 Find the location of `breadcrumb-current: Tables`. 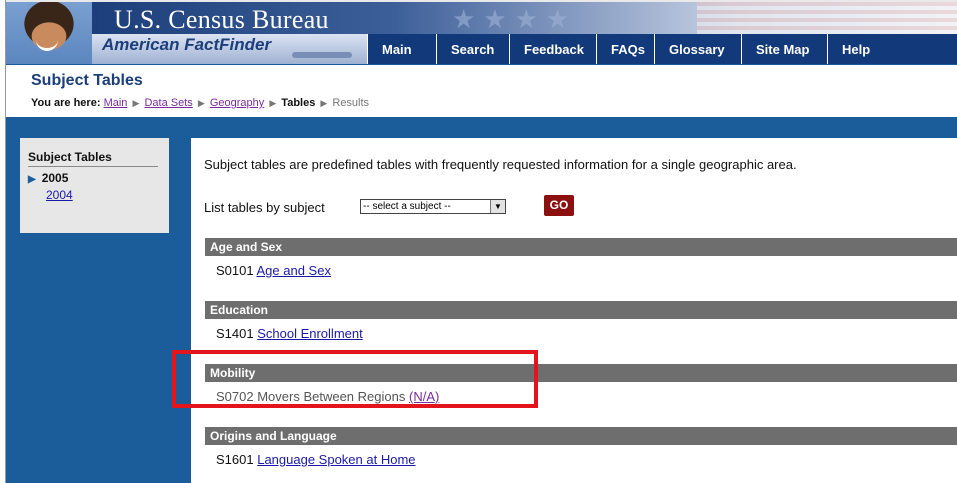

breadcrumb-current: Tables is located at coordinates (298, 103).